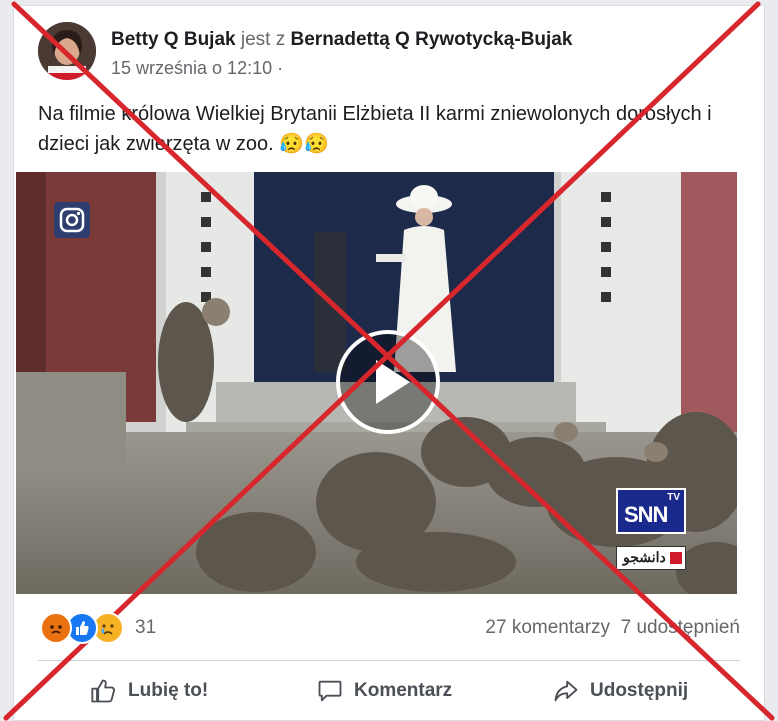 The width and height of the screenshot is (778, 721). I want to click on post-date: 15 września o 12:10, so click(191, 68).